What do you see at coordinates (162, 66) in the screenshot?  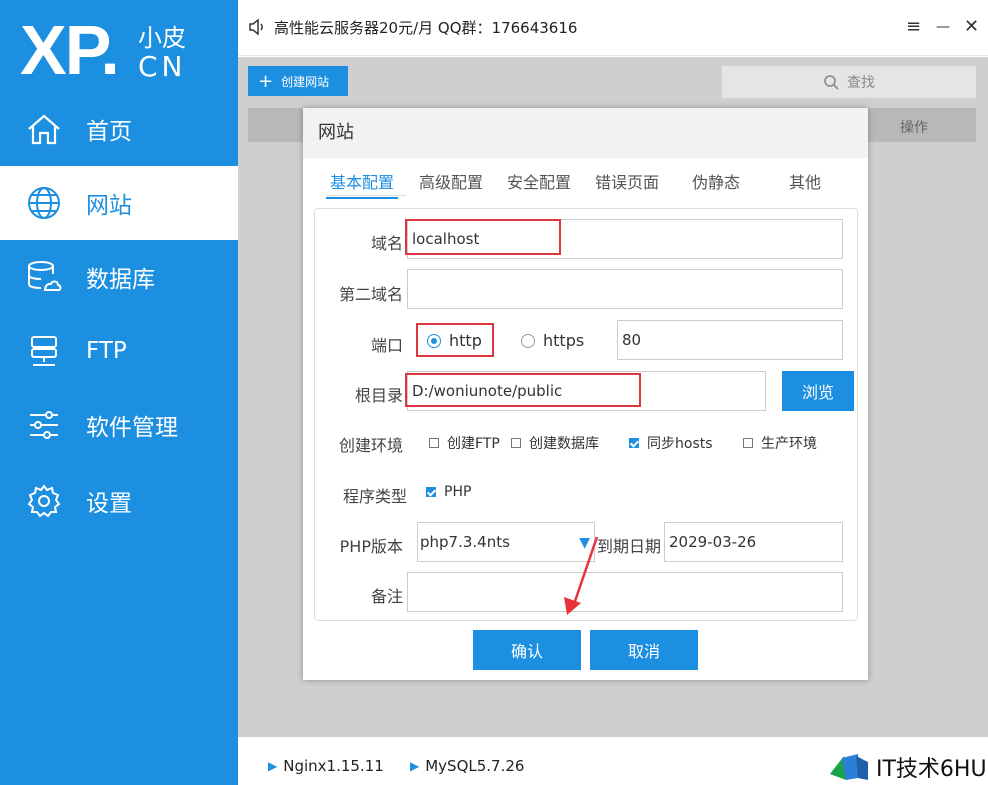 I see `logo-cn: CN` at bounding box center [162, 66].